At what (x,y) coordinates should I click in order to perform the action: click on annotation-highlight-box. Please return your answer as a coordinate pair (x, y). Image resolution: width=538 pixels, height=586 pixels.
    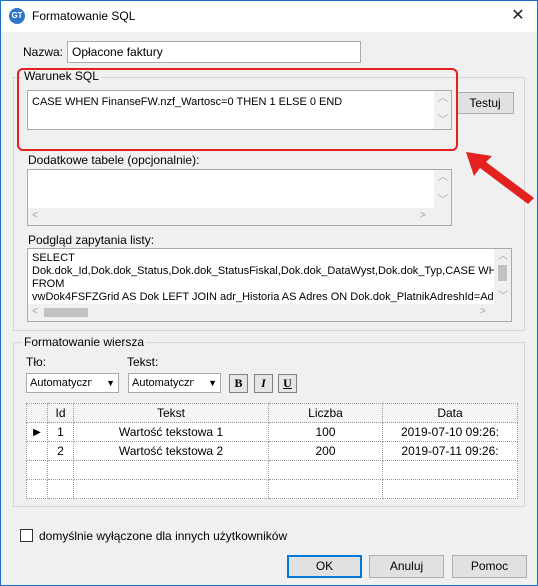
    Looking at the image, I should click on (237, 109).